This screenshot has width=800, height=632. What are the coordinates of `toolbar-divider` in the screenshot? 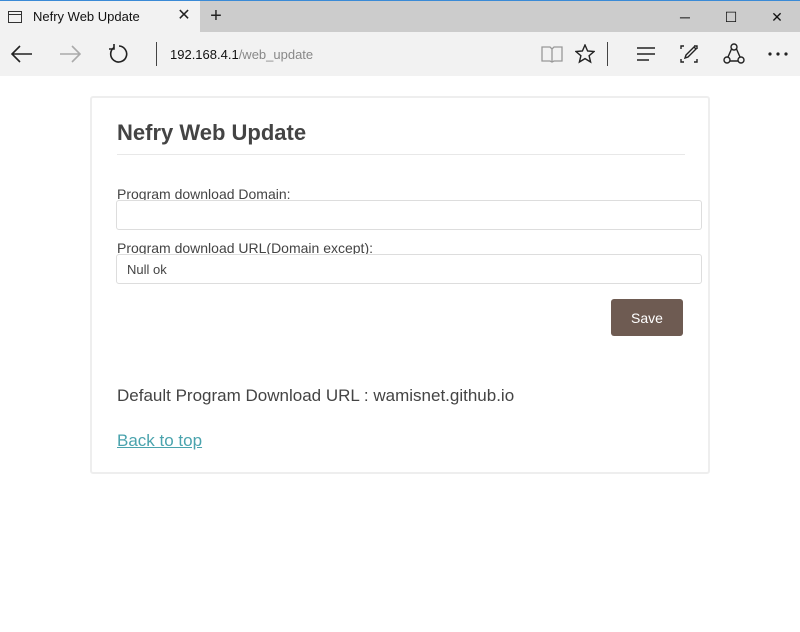 It's located at (607, 54).